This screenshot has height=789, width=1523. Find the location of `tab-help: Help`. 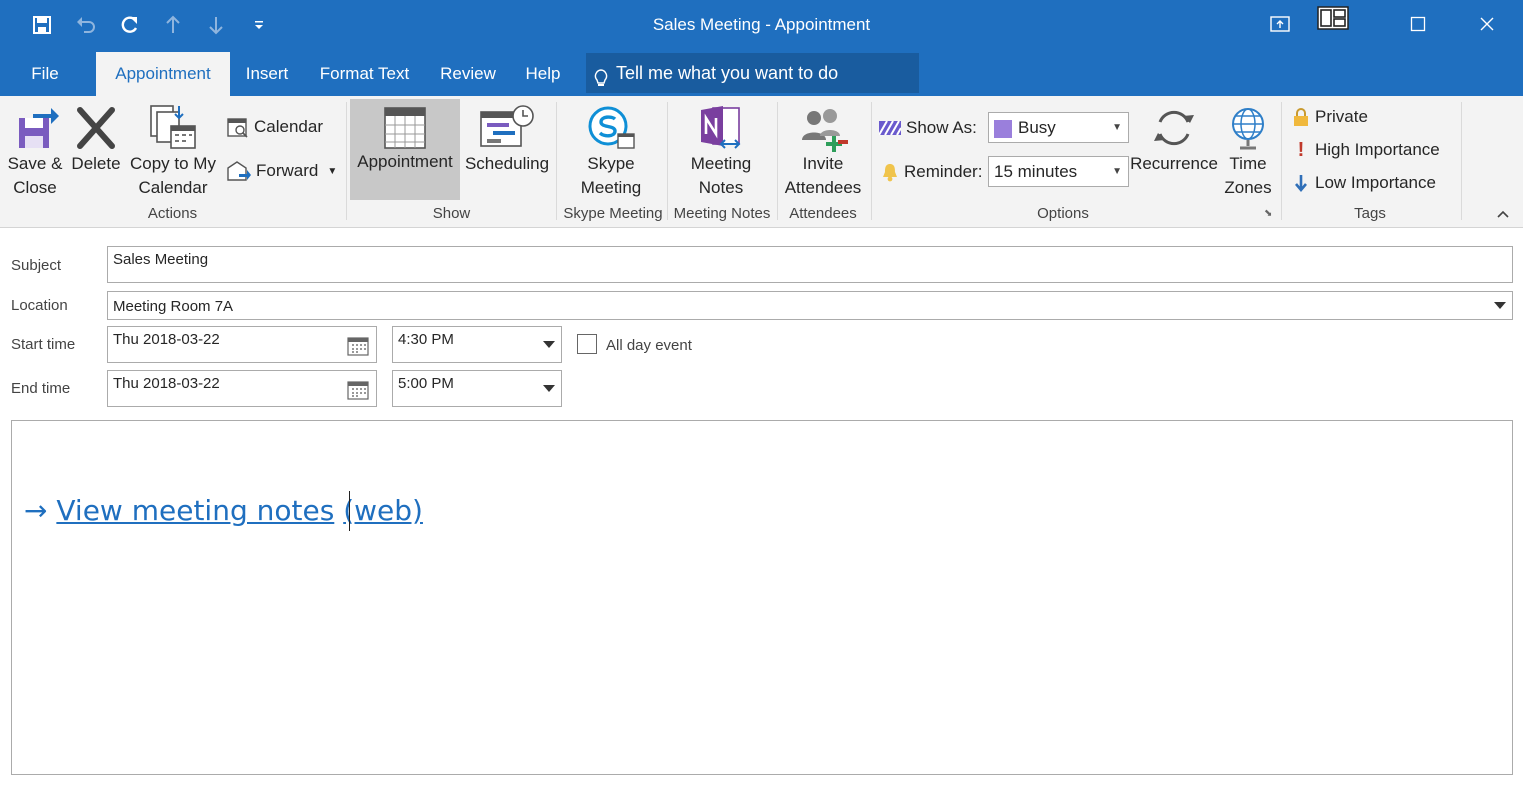

tab-help: Help is located at coordinates (543, 74).